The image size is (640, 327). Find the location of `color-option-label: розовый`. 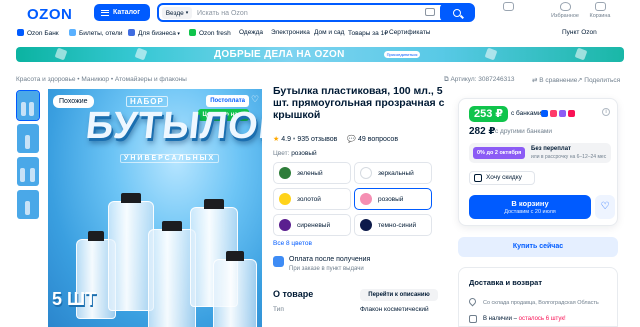

color-option-label: розовый is located at coordinates (391, 199).